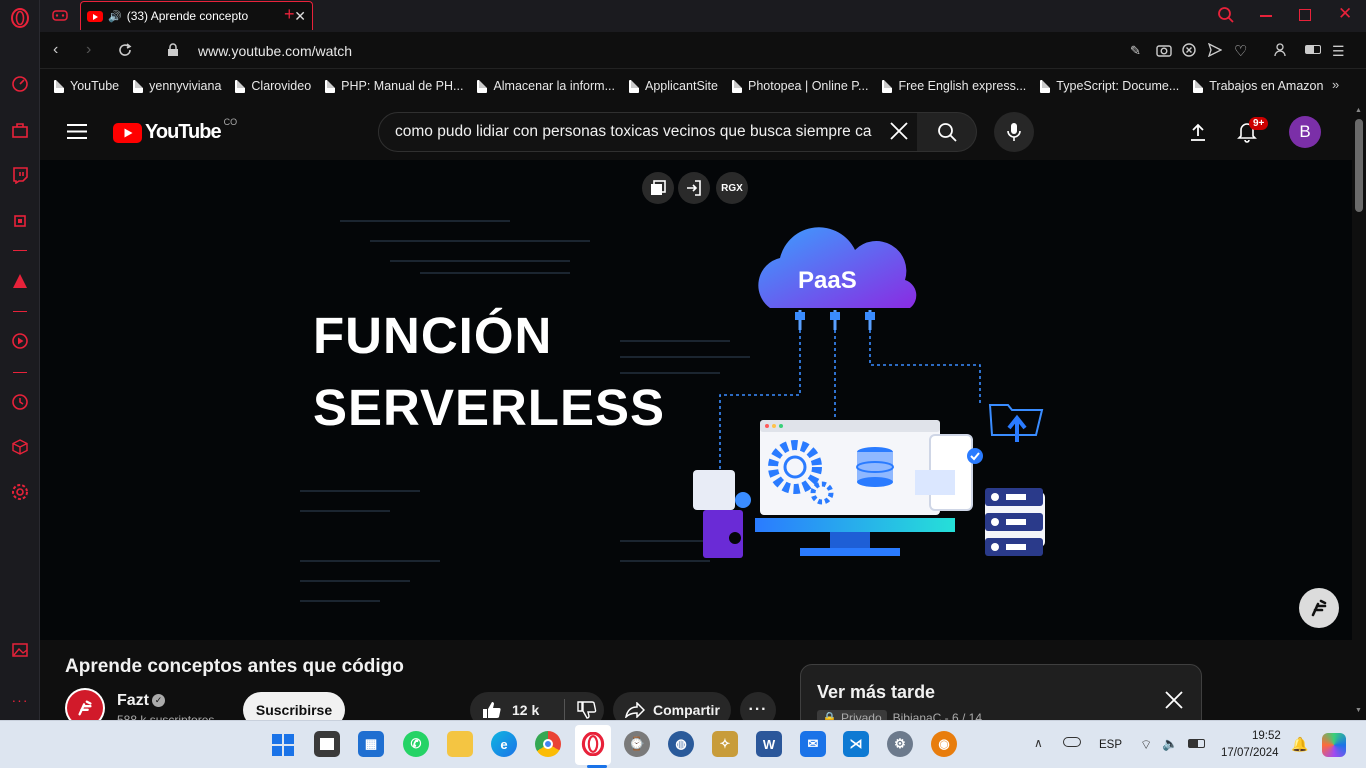 The width and height of the screenshot is (1366, 768). Describe the element at coordinates (1110, 745) in the screenshot. I see `language-indicator: ESP` at that location.